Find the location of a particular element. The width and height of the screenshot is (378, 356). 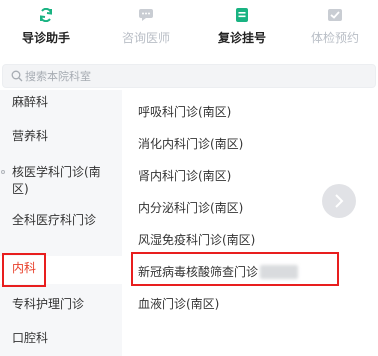

department-label: 营养科 is located at coordinates (30, 136).